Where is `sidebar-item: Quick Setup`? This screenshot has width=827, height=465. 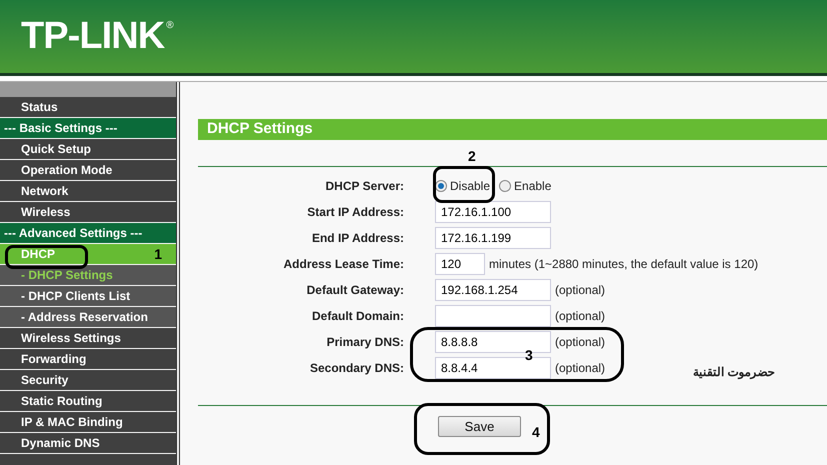
sidebar-item: Quick Setup is located at coordinates (88, 149).